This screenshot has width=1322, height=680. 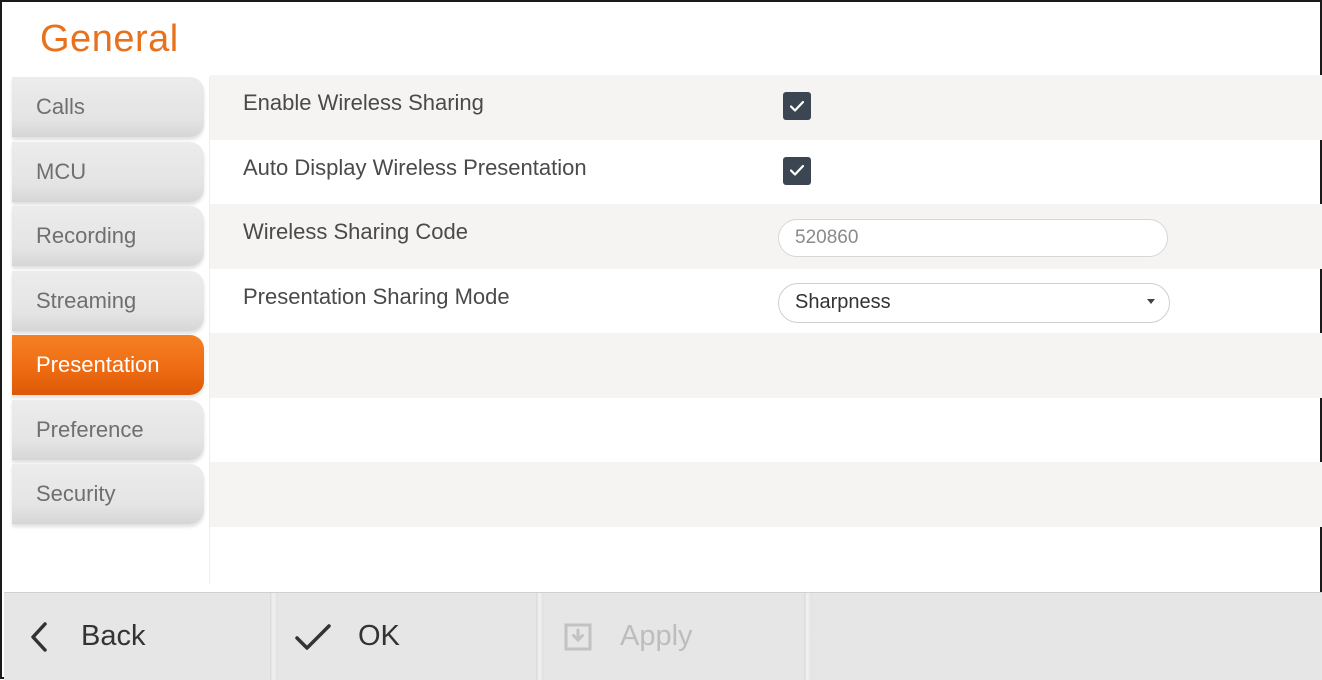 I want to click on setting-row-wireless-sharing-code: Wireless Sharing Code, so click(x=766, y=236).